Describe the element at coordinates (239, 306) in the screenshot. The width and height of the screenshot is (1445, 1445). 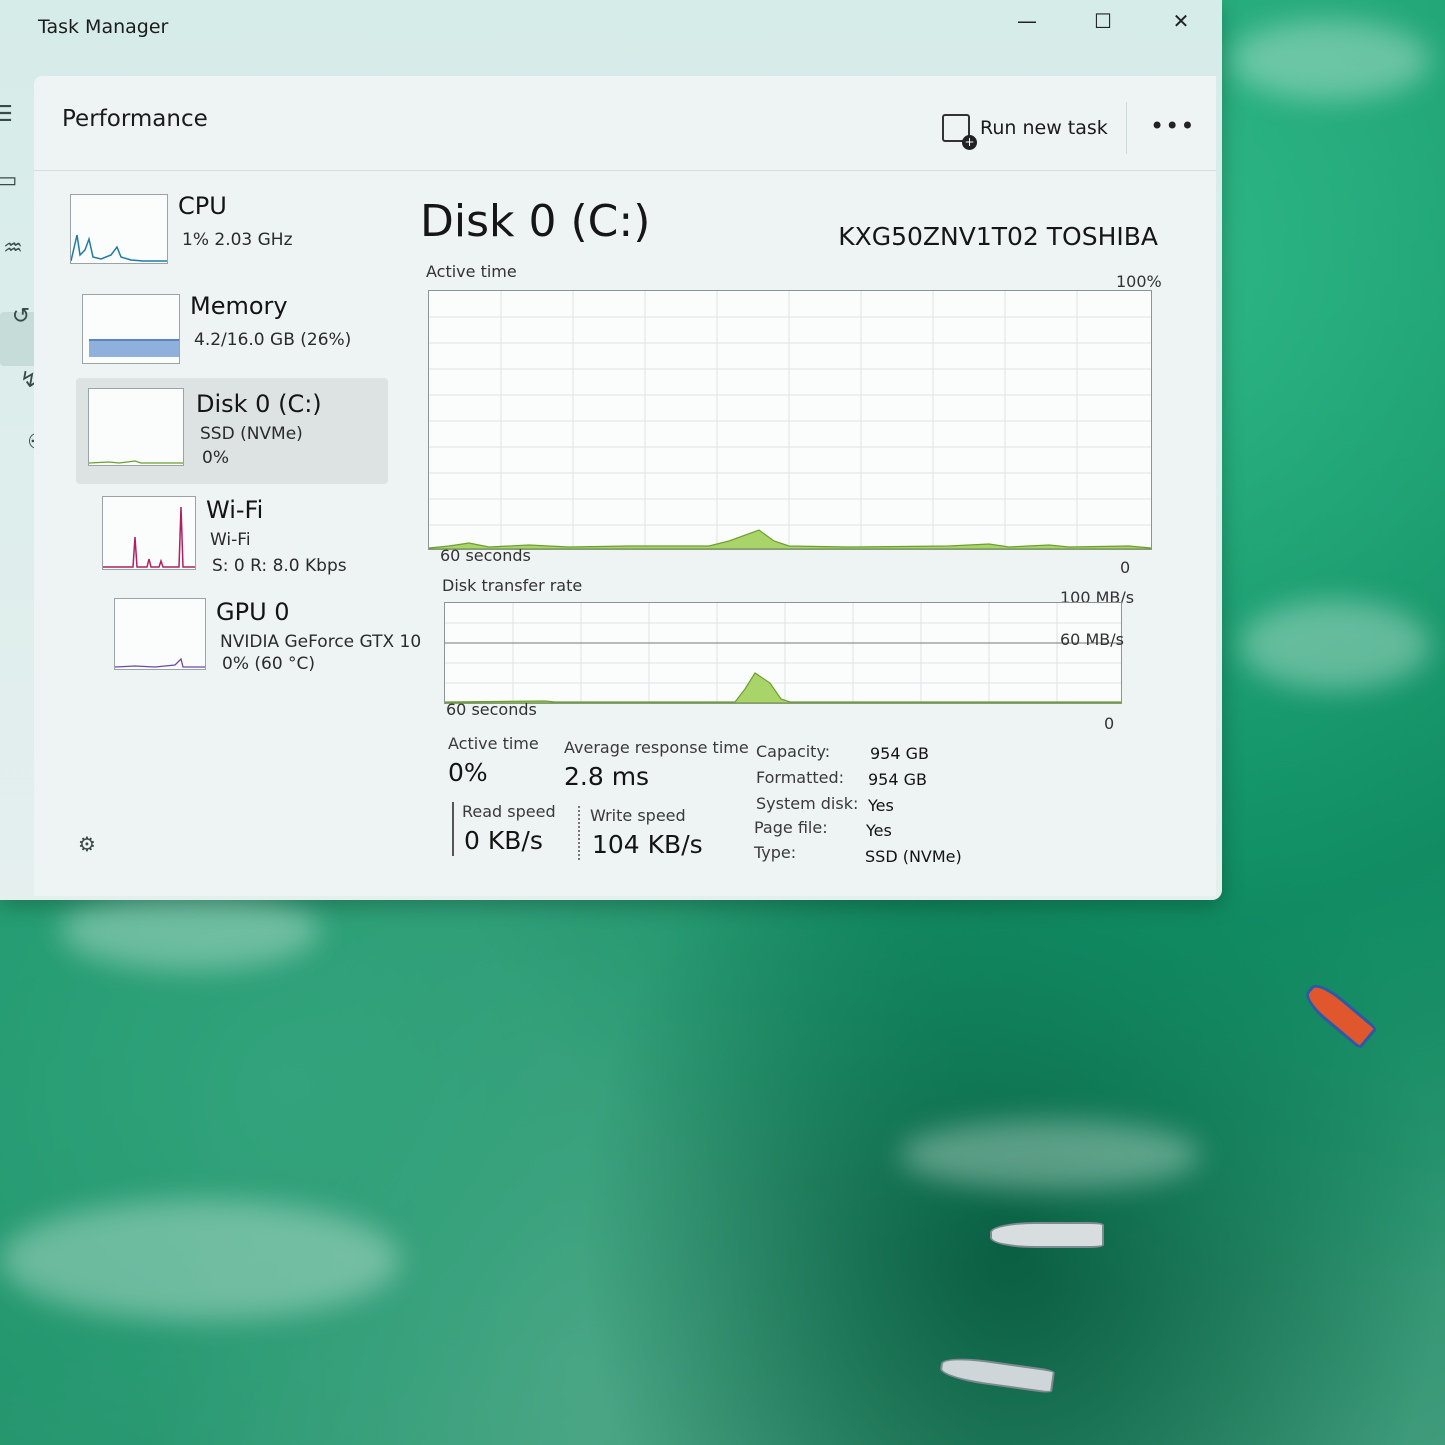
I see `device-name: Memory` at that location.